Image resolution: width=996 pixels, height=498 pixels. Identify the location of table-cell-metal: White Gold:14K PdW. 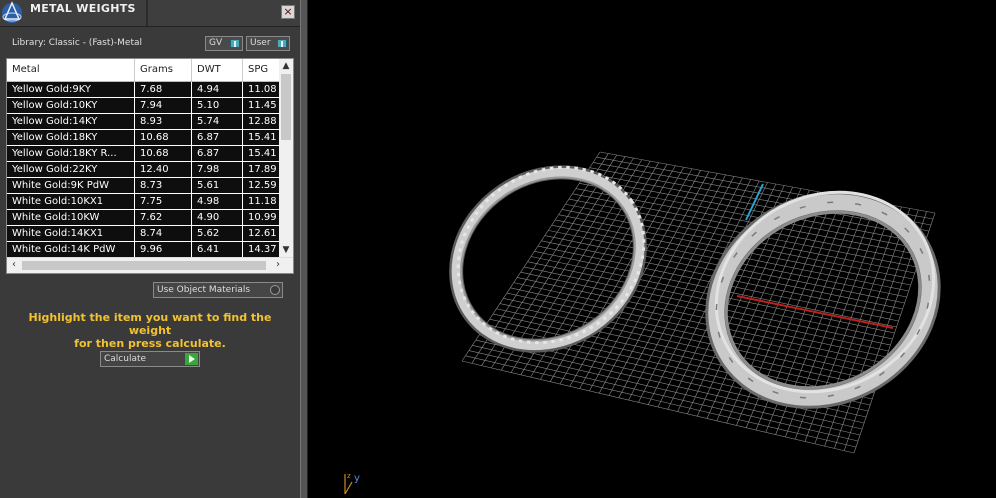
(71, 249).